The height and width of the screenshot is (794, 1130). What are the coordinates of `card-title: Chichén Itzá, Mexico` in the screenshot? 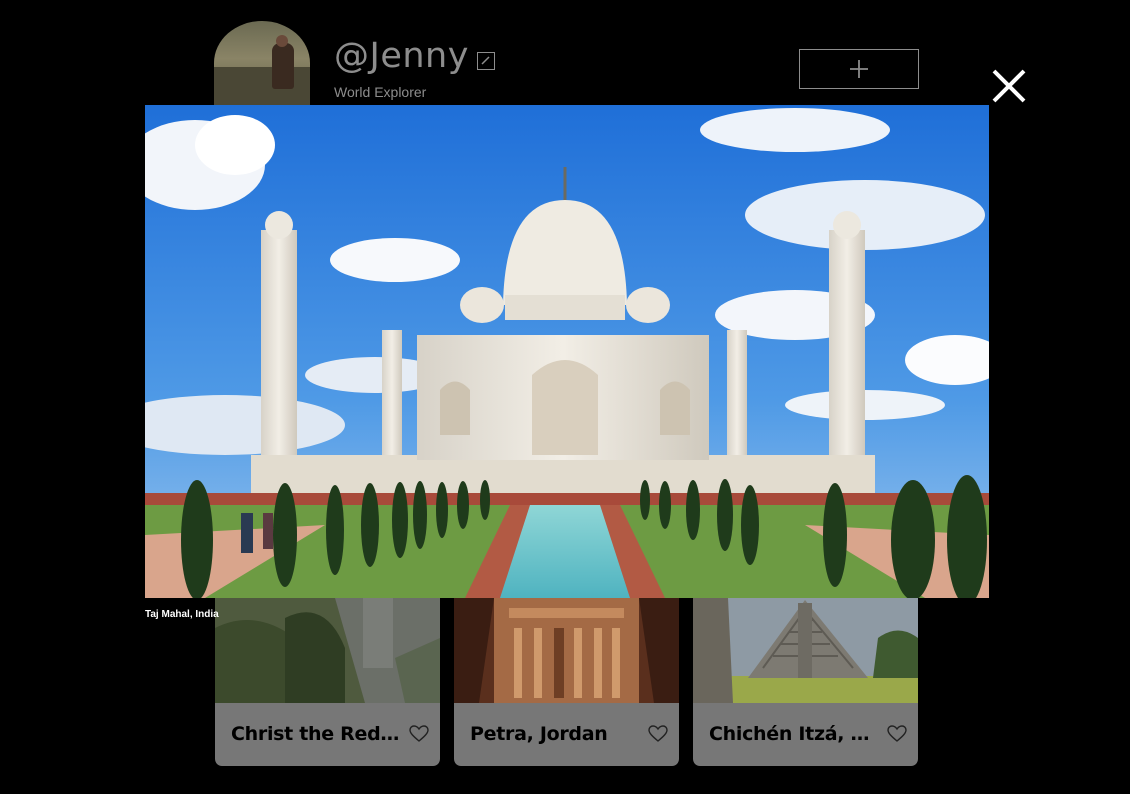 It's located at (796, 734).